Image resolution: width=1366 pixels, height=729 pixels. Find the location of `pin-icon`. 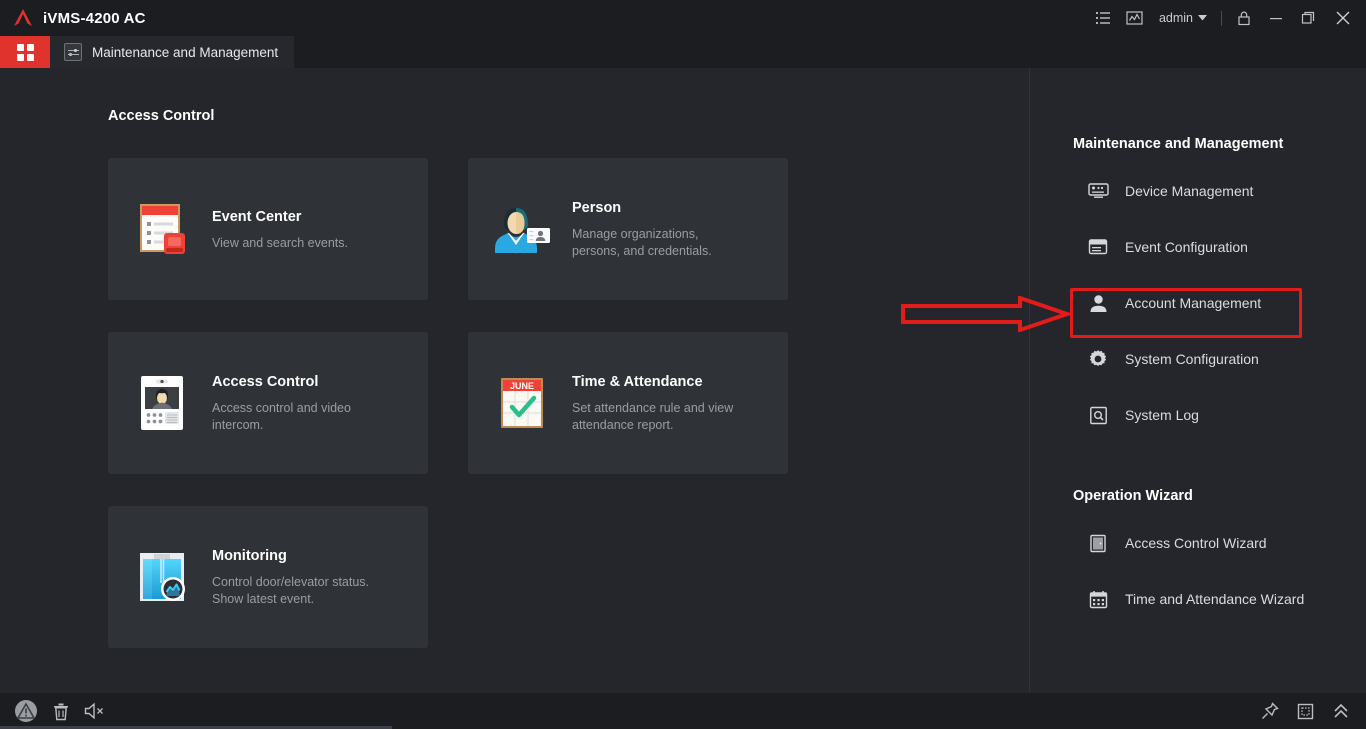

pin-icon is located at coordinates (1270, 711).